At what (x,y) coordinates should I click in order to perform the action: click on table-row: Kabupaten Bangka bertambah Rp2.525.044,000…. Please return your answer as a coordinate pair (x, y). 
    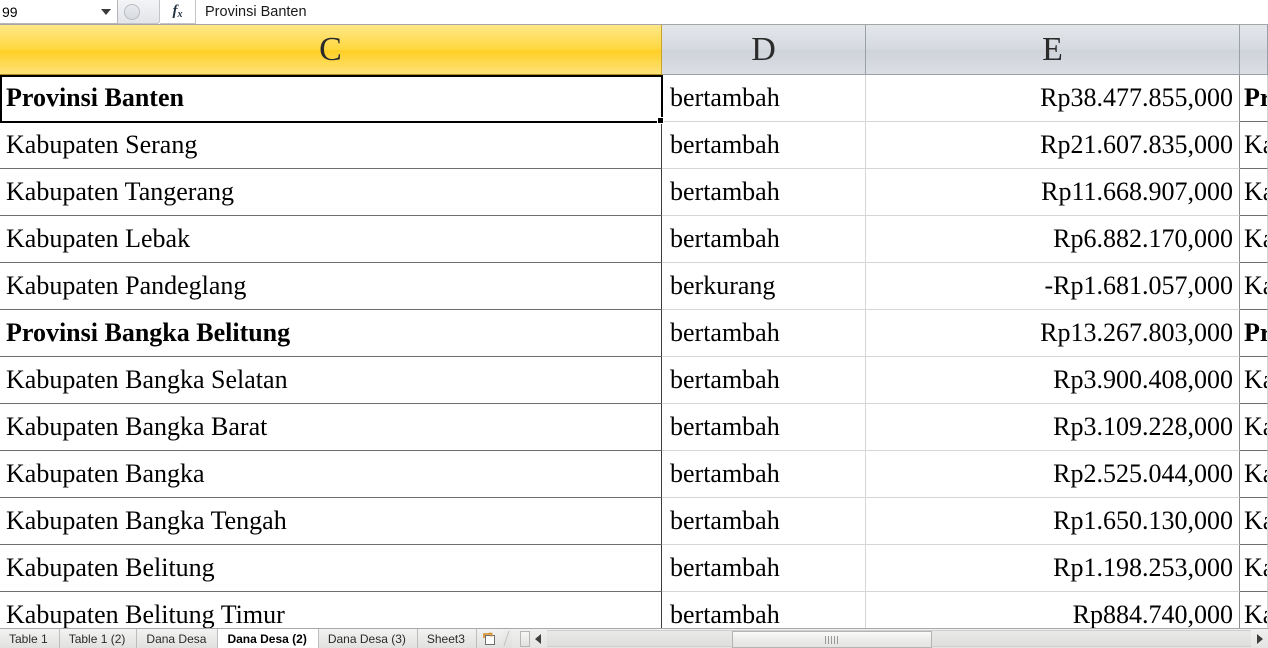
    Looking at the image, I should click on (634, 474).